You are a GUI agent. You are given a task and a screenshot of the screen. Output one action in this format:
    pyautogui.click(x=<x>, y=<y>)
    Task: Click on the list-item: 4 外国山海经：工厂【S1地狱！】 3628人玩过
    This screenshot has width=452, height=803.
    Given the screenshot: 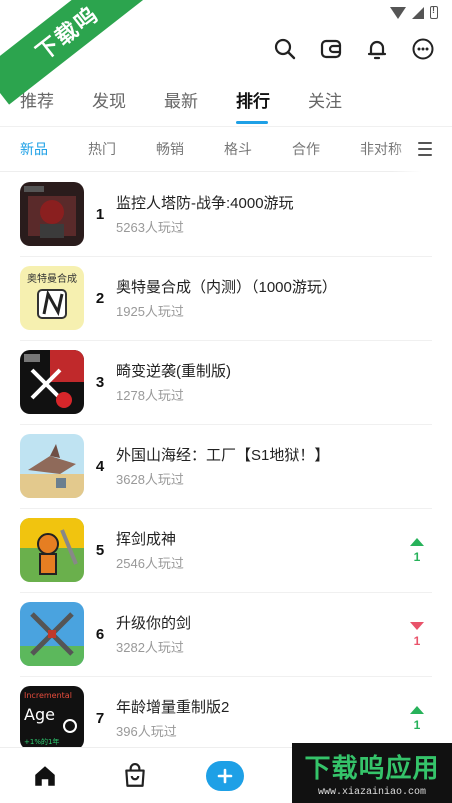 What is the action you would take?
    pyautogui.click(x=226, y=466)
    